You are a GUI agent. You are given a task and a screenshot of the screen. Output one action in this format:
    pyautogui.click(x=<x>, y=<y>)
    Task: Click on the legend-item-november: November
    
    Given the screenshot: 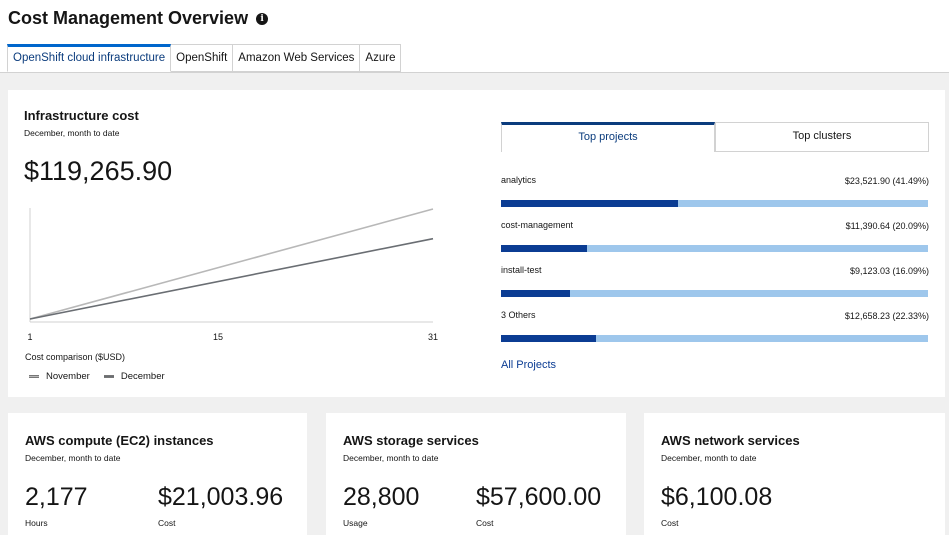 What is the action you would take?
    pyautogui.click(x=59, y=376)
    